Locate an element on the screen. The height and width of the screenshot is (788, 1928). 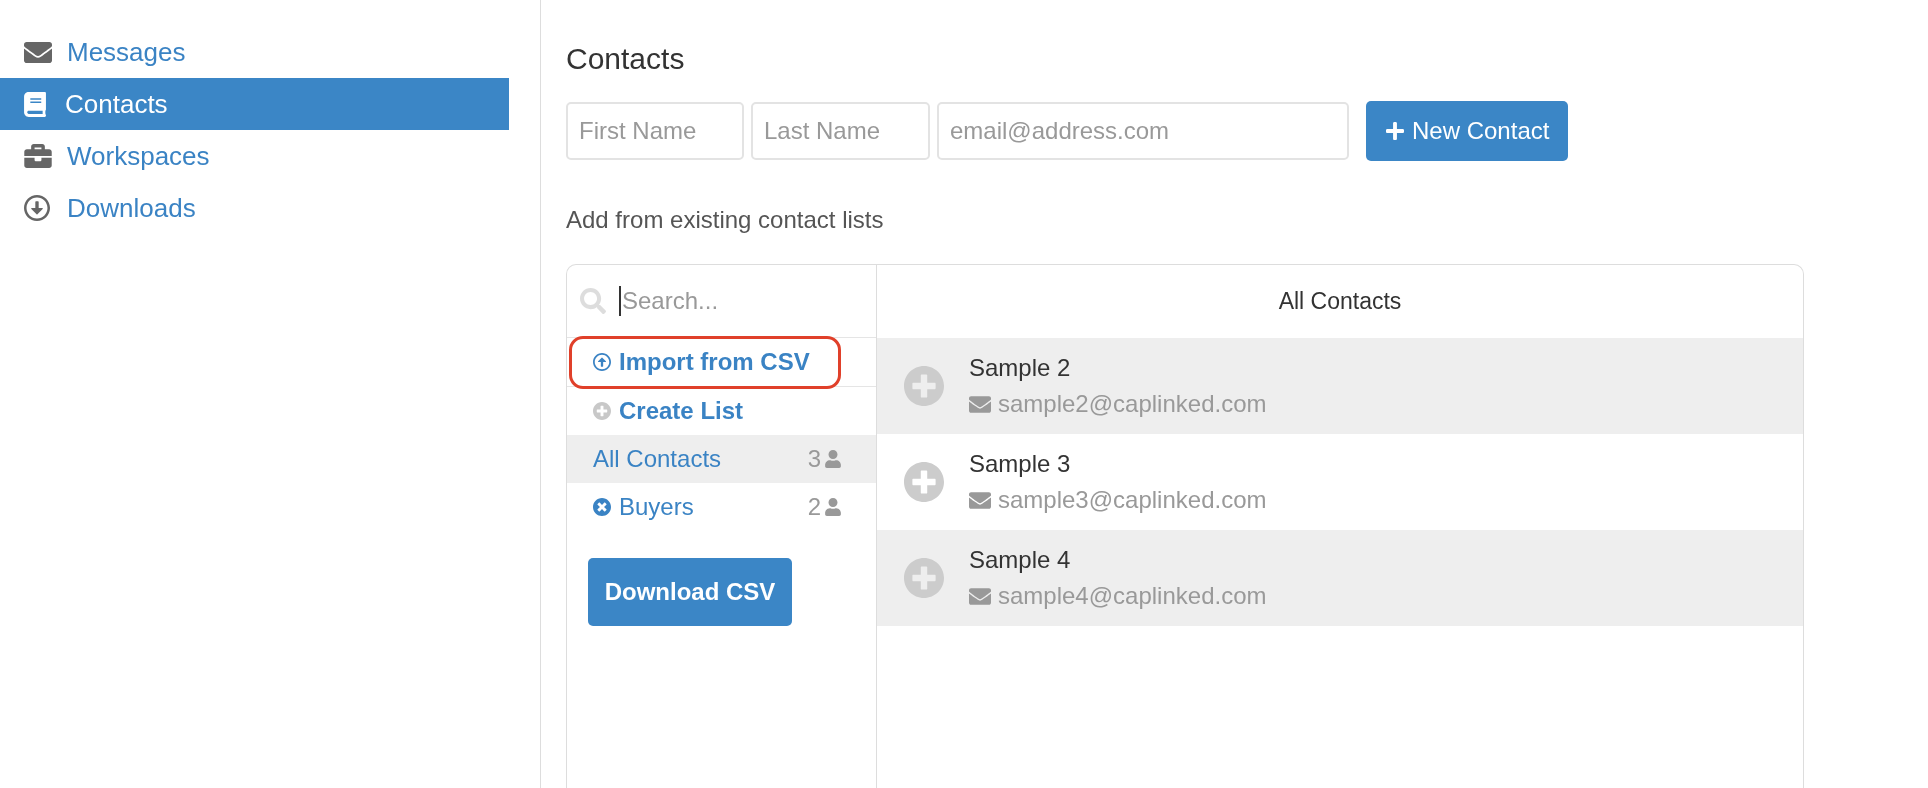
create-list-link: Create List is located at coordinates (668, 411).